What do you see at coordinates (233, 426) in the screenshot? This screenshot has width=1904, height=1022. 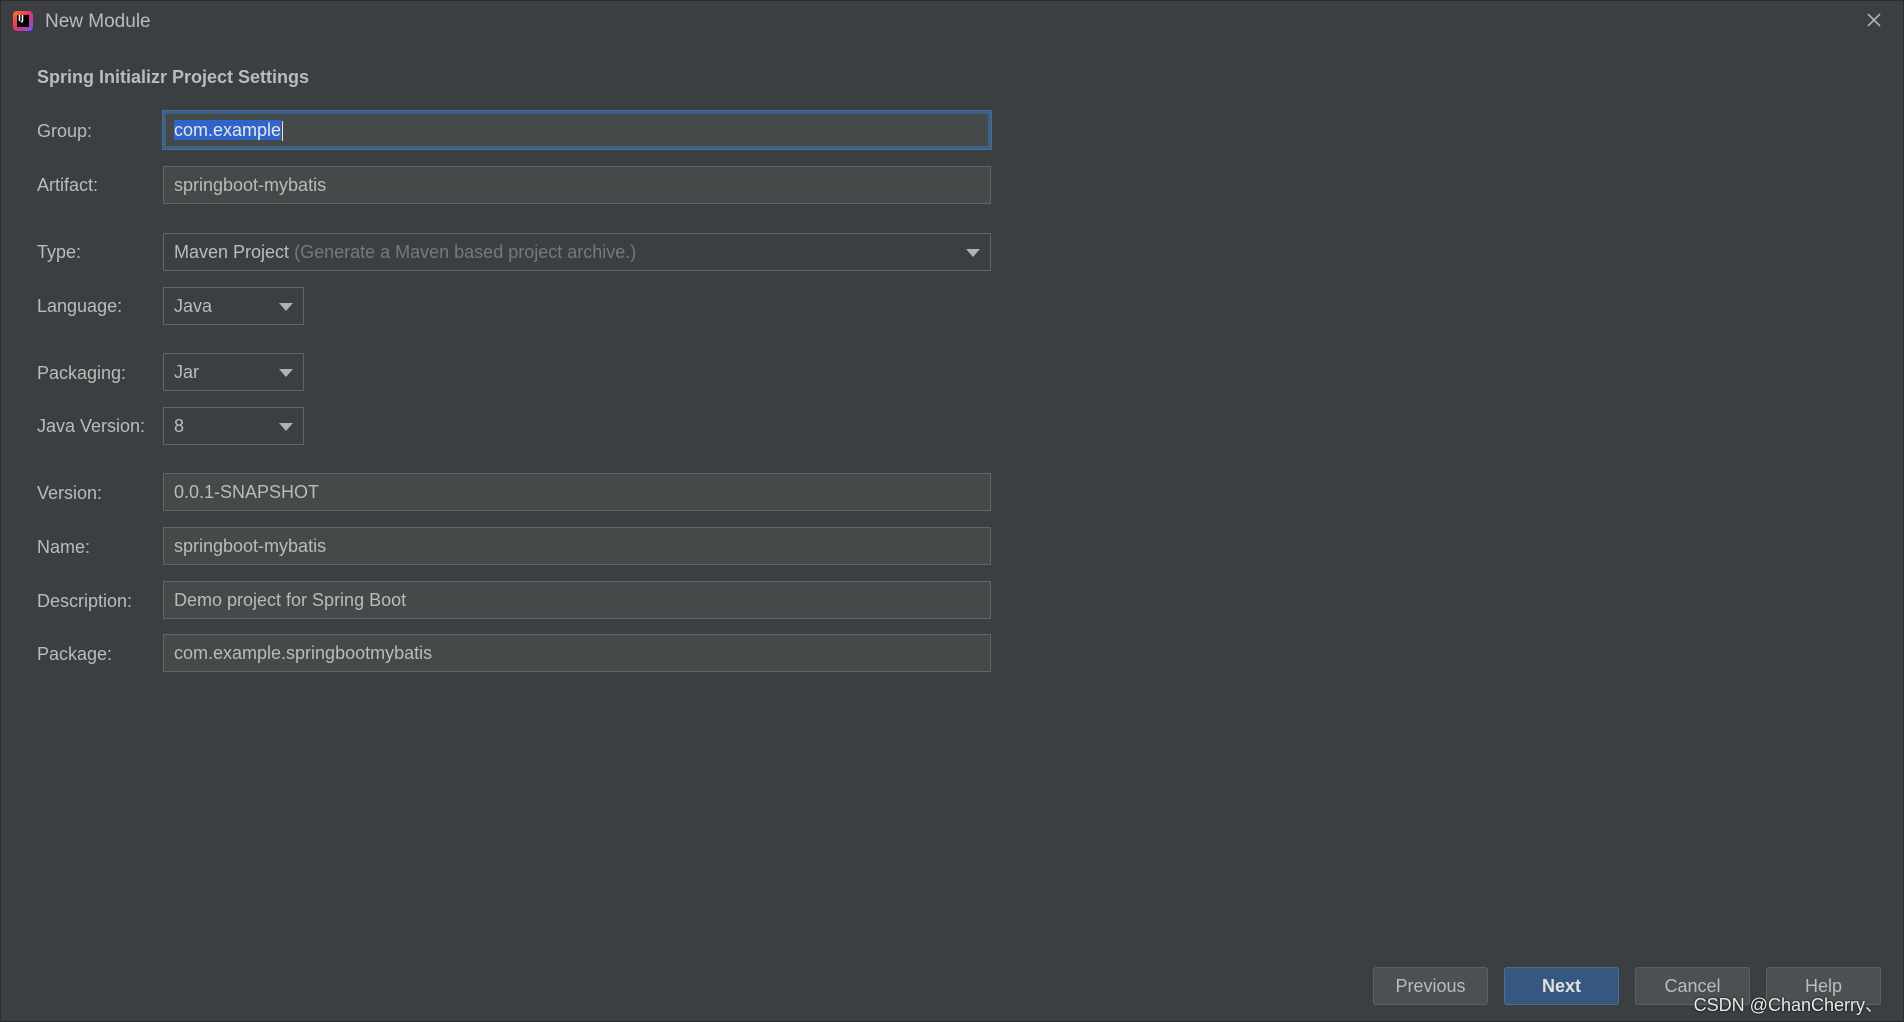 I see `java-version-dropdown: 8` at bounding box center [233, 426].